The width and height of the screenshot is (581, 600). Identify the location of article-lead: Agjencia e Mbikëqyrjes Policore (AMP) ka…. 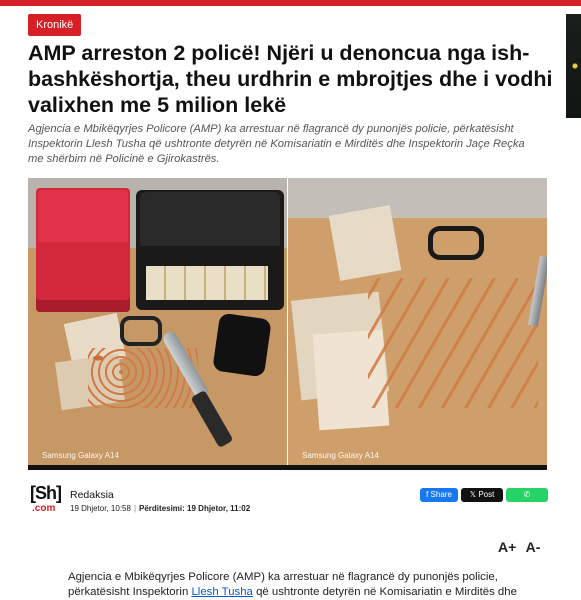
(276, 144).